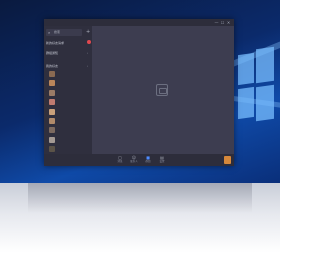 Image resolution: width=320 pixels, height=270 pixels. What do you see at coordinates (256, 86) in the screenshot?
I see `windows-logo` at bounding box center [256, 86].